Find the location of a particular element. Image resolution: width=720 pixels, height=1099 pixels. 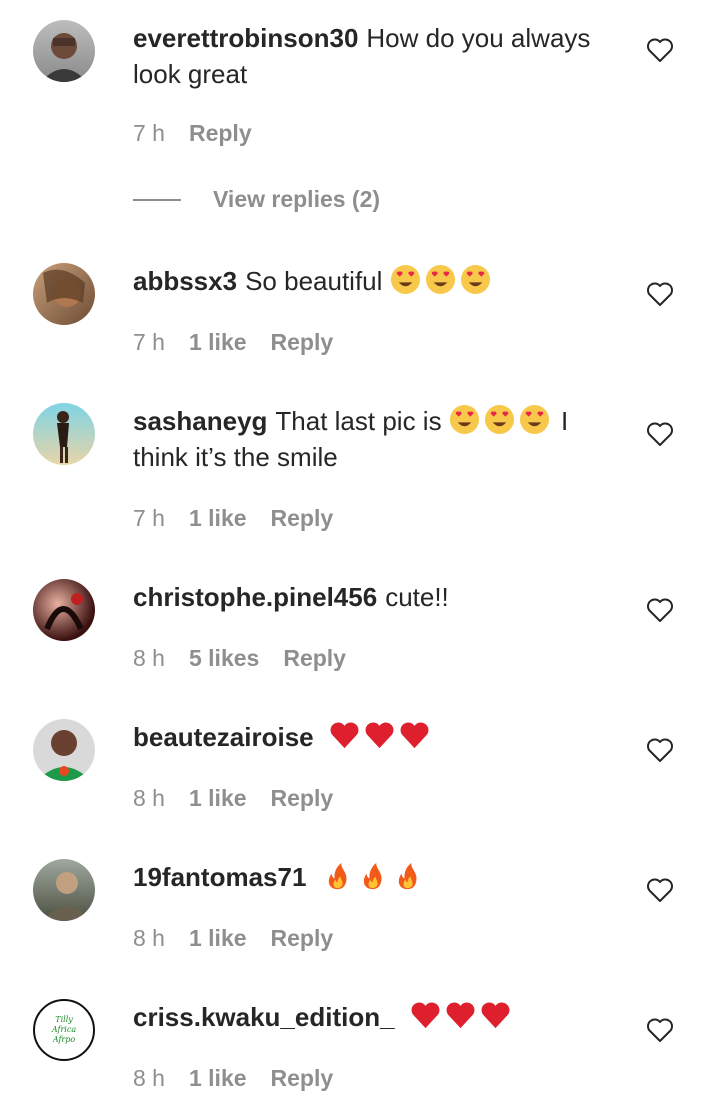

comment-text: abbssx3 So beautiful is located at coordinates (378, 281).